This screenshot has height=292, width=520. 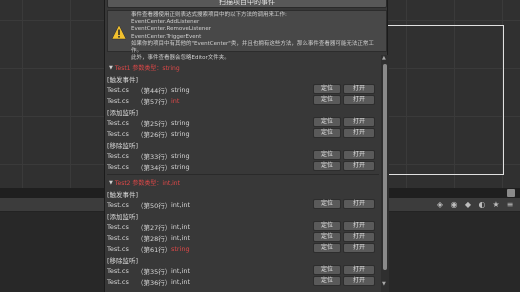 I want to click on event-header: ▼ Test1 参数类型：string, so click(x=144, y=68).